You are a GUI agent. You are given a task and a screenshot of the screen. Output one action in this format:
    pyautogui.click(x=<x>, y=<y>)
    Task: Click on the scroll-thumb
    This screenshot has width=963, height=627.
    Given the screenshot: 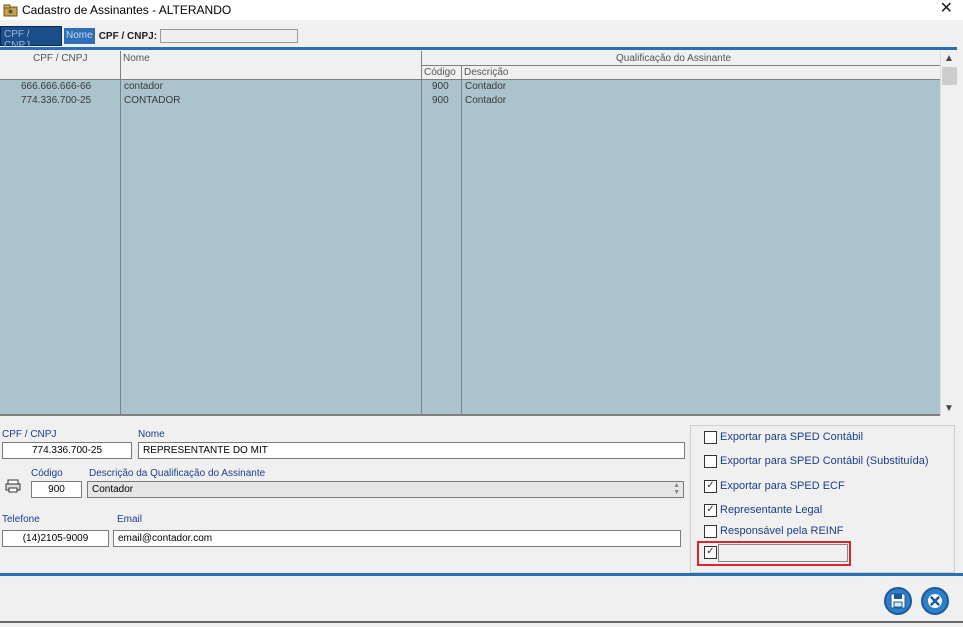 What is the action you would take?
    pyautogui.click(x=949, y=76)
    